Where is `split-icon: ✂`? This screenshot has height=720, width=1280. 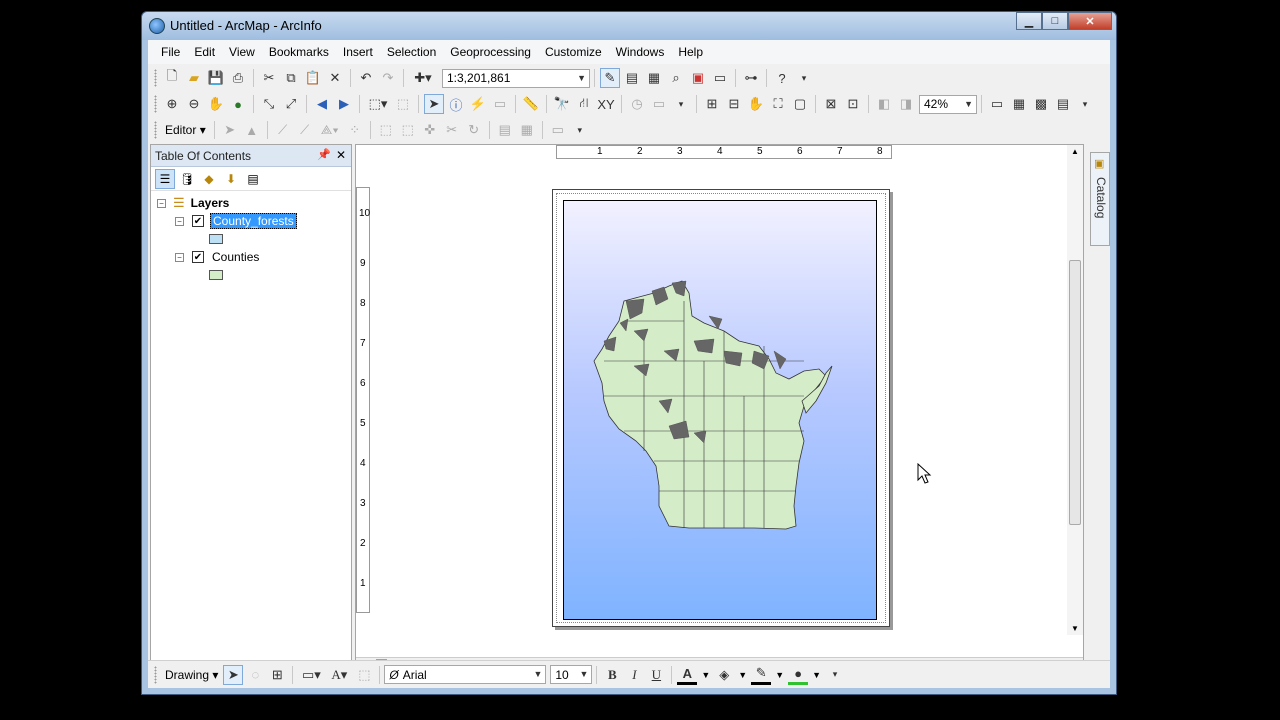
split-icon: ✂ is located at coordinates (452, 130).